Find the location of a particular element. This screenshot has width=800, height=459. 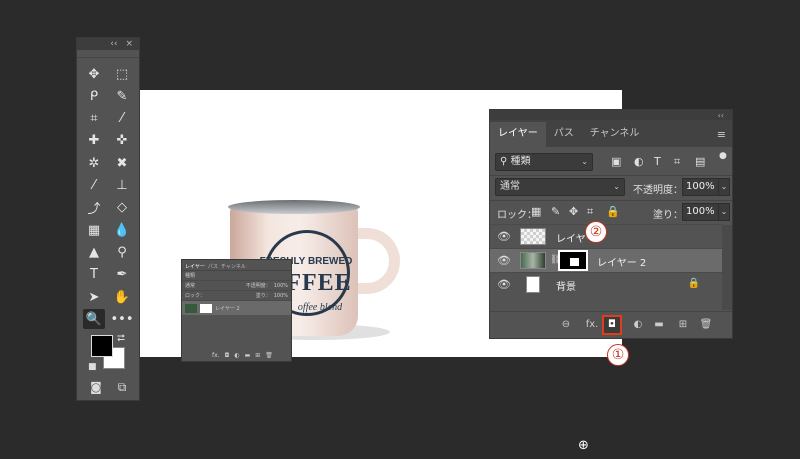

layer-row-selected: 👁 ⛓ レイヤー 2 is located at coordinates (606, 260).